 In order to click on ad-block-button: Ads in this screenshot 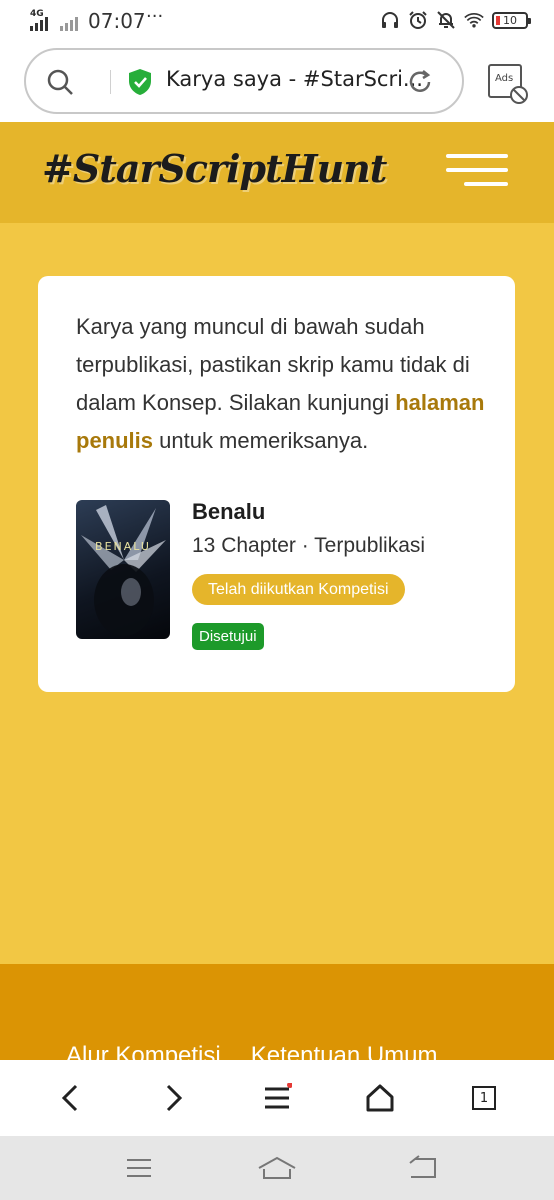, I will do `click(508, 84)`.